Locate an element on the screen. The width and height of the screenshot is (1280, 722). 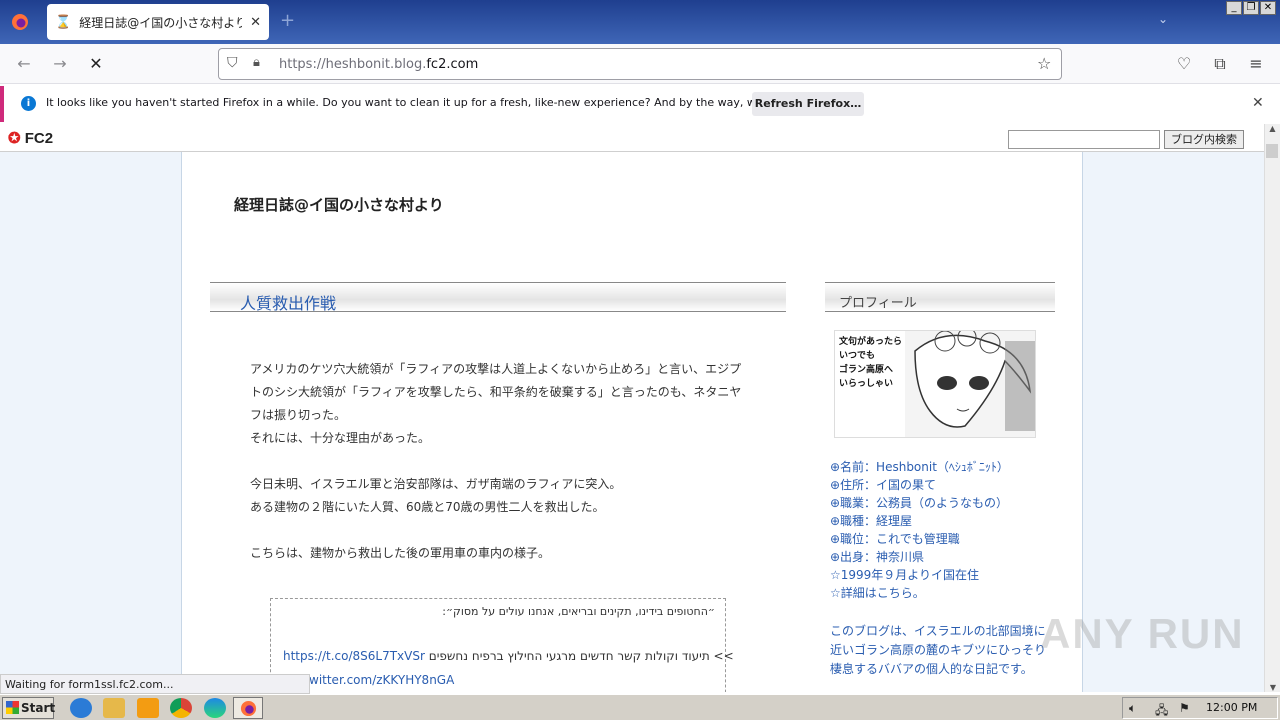
blog-title: 経理日誌@イ国の小さな村より is located at coordinates (339, 204).